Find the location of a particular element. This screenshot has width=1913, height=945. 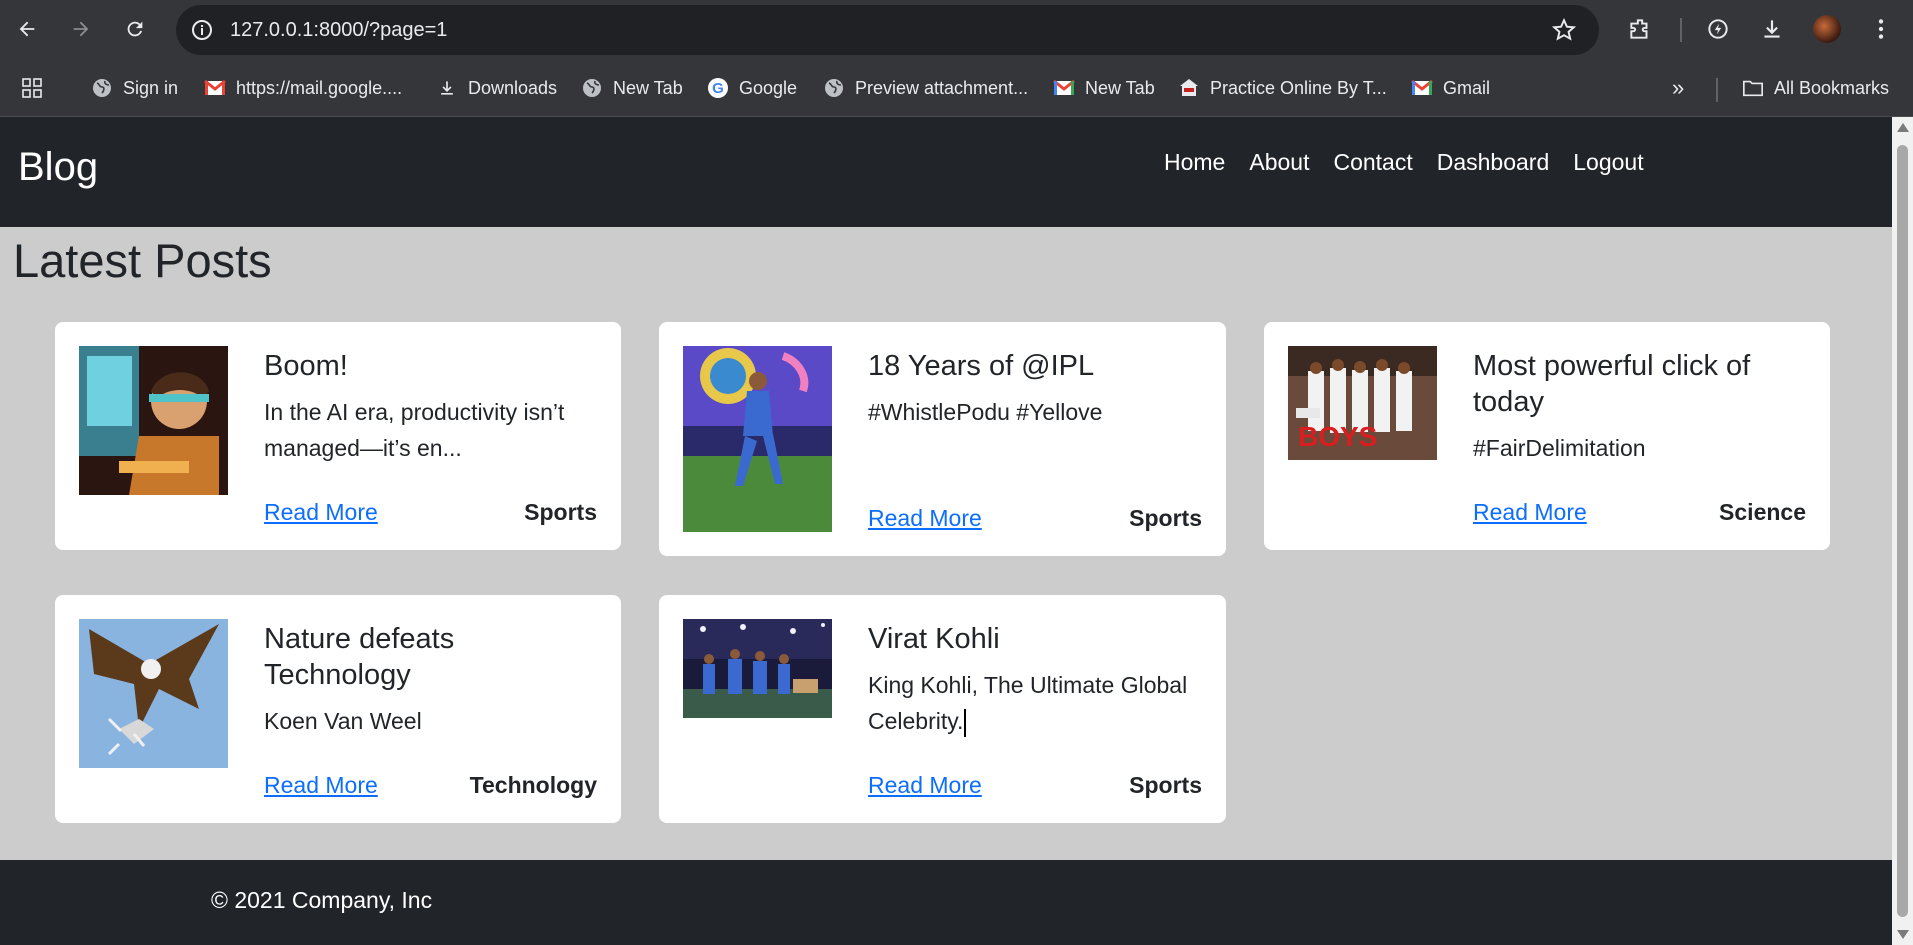

apps-button is located at coordinates (32, 88).